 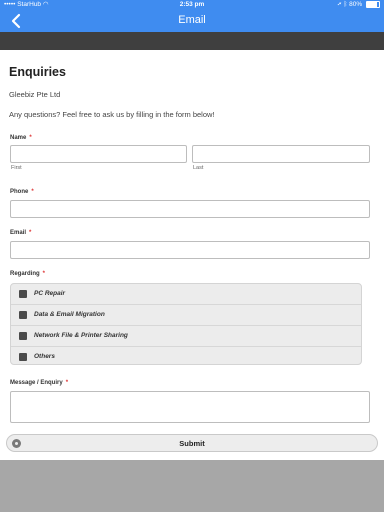 I want to click on status-bar: ••••• StarHub ◠ 2:53 pm ➚ ᛒ 80%, so click(x=192, y=5).